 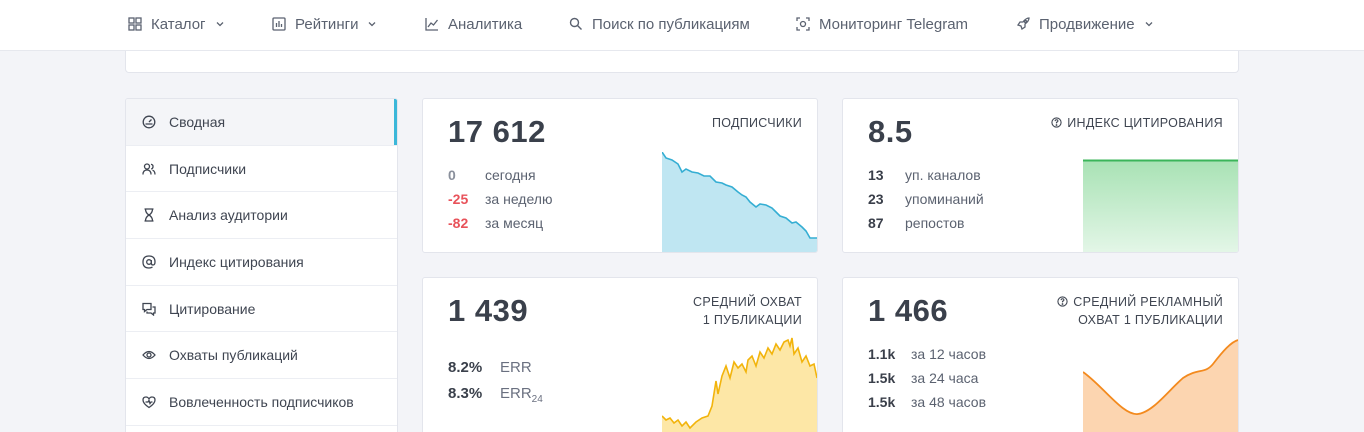 I want to click on err-value: 8.2%, so click(x=465, y=367).